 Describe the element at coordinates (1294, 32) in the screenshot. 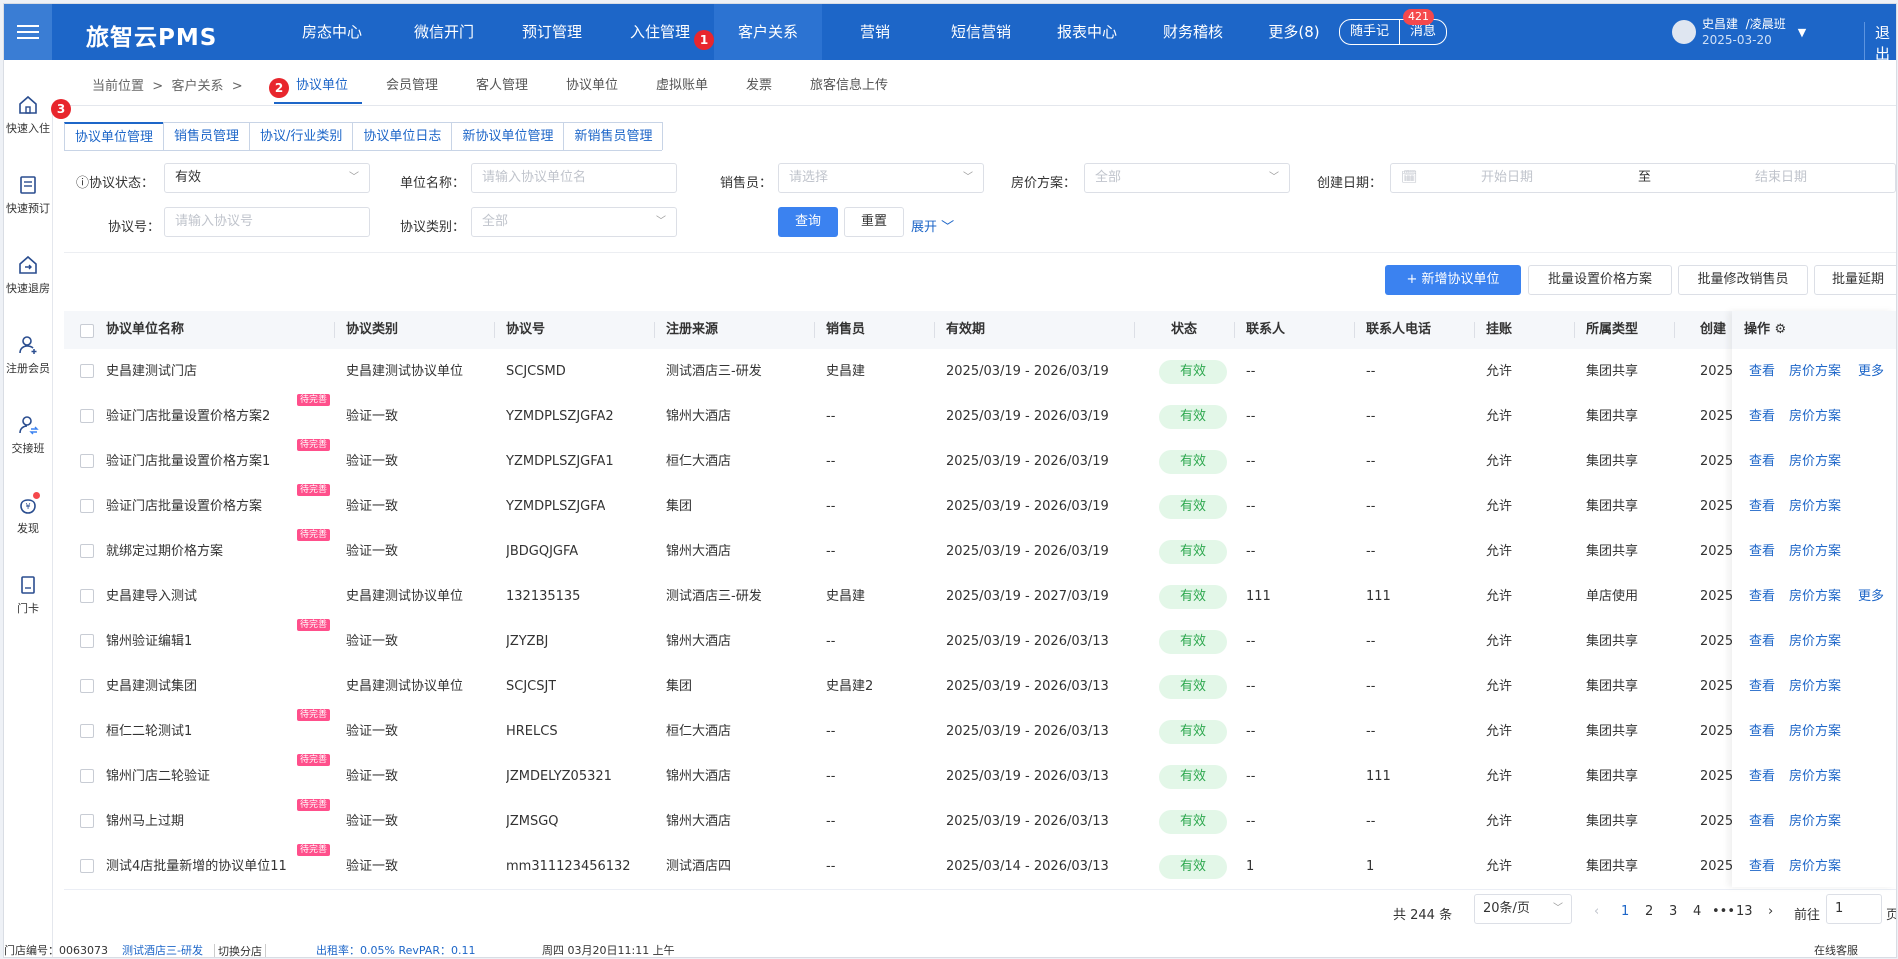

I see `nav-more: 更多(8)` at that location.